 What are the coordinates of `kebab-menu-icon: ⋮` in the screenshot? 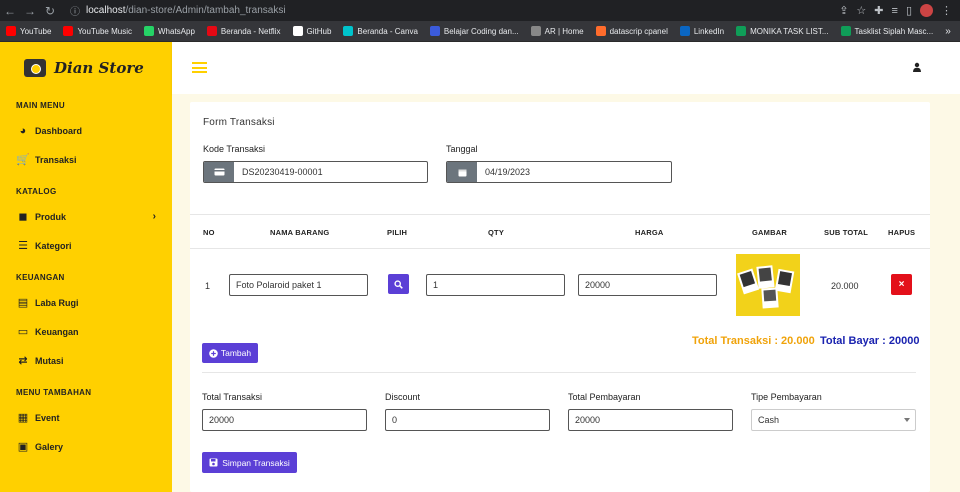 It's located at (946, 10).